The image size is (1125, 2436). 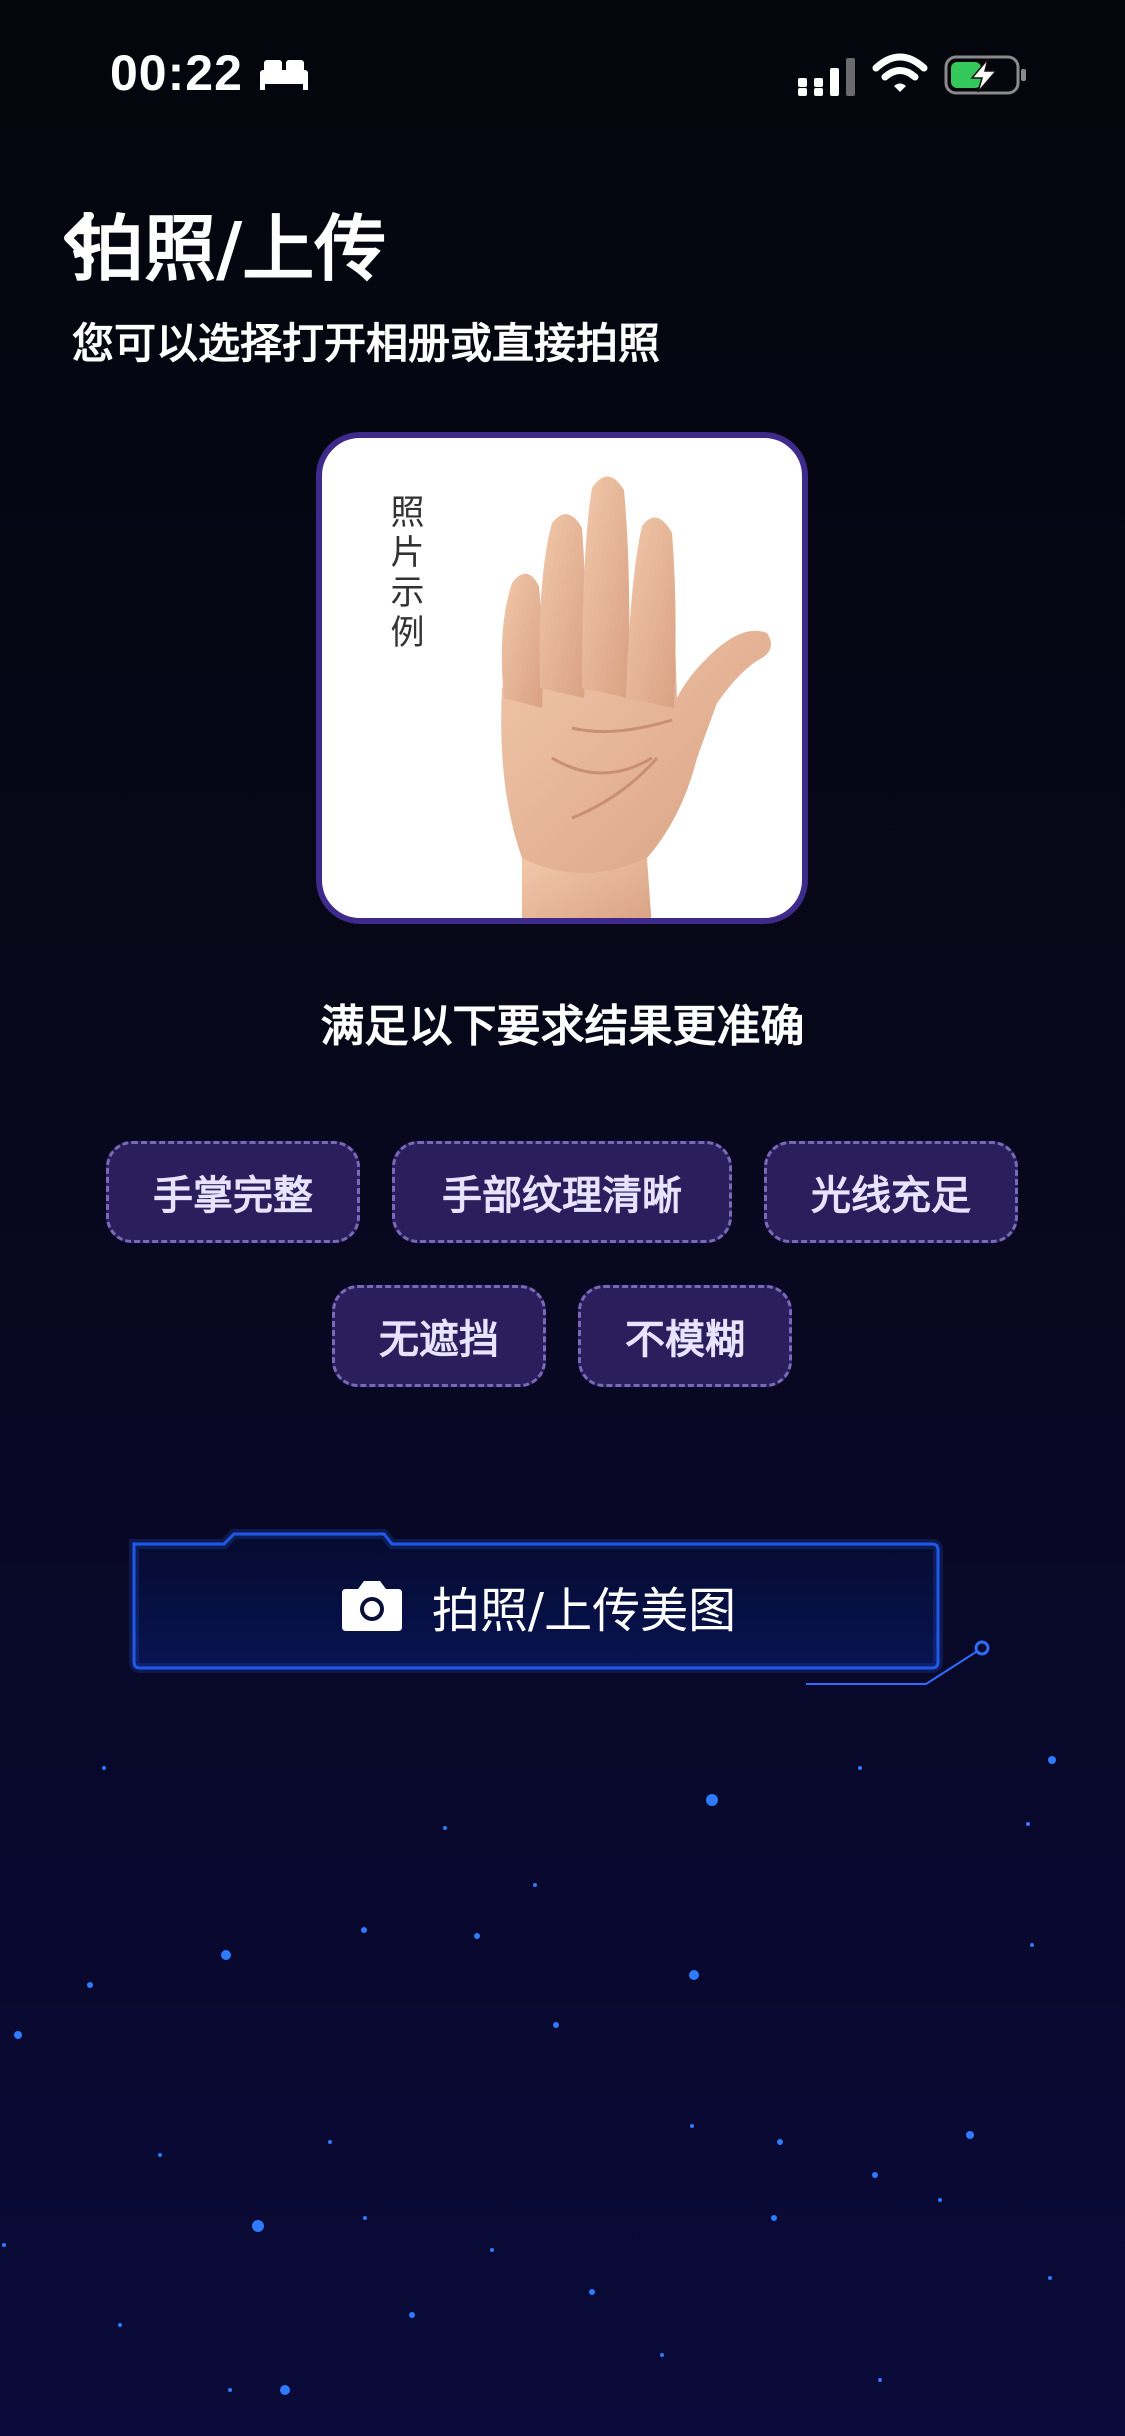 What do you see at coordinates (891, 1192) in the screenshot?
I see `requirement-tag: 光线充足` at bounding box center [891, 1192].